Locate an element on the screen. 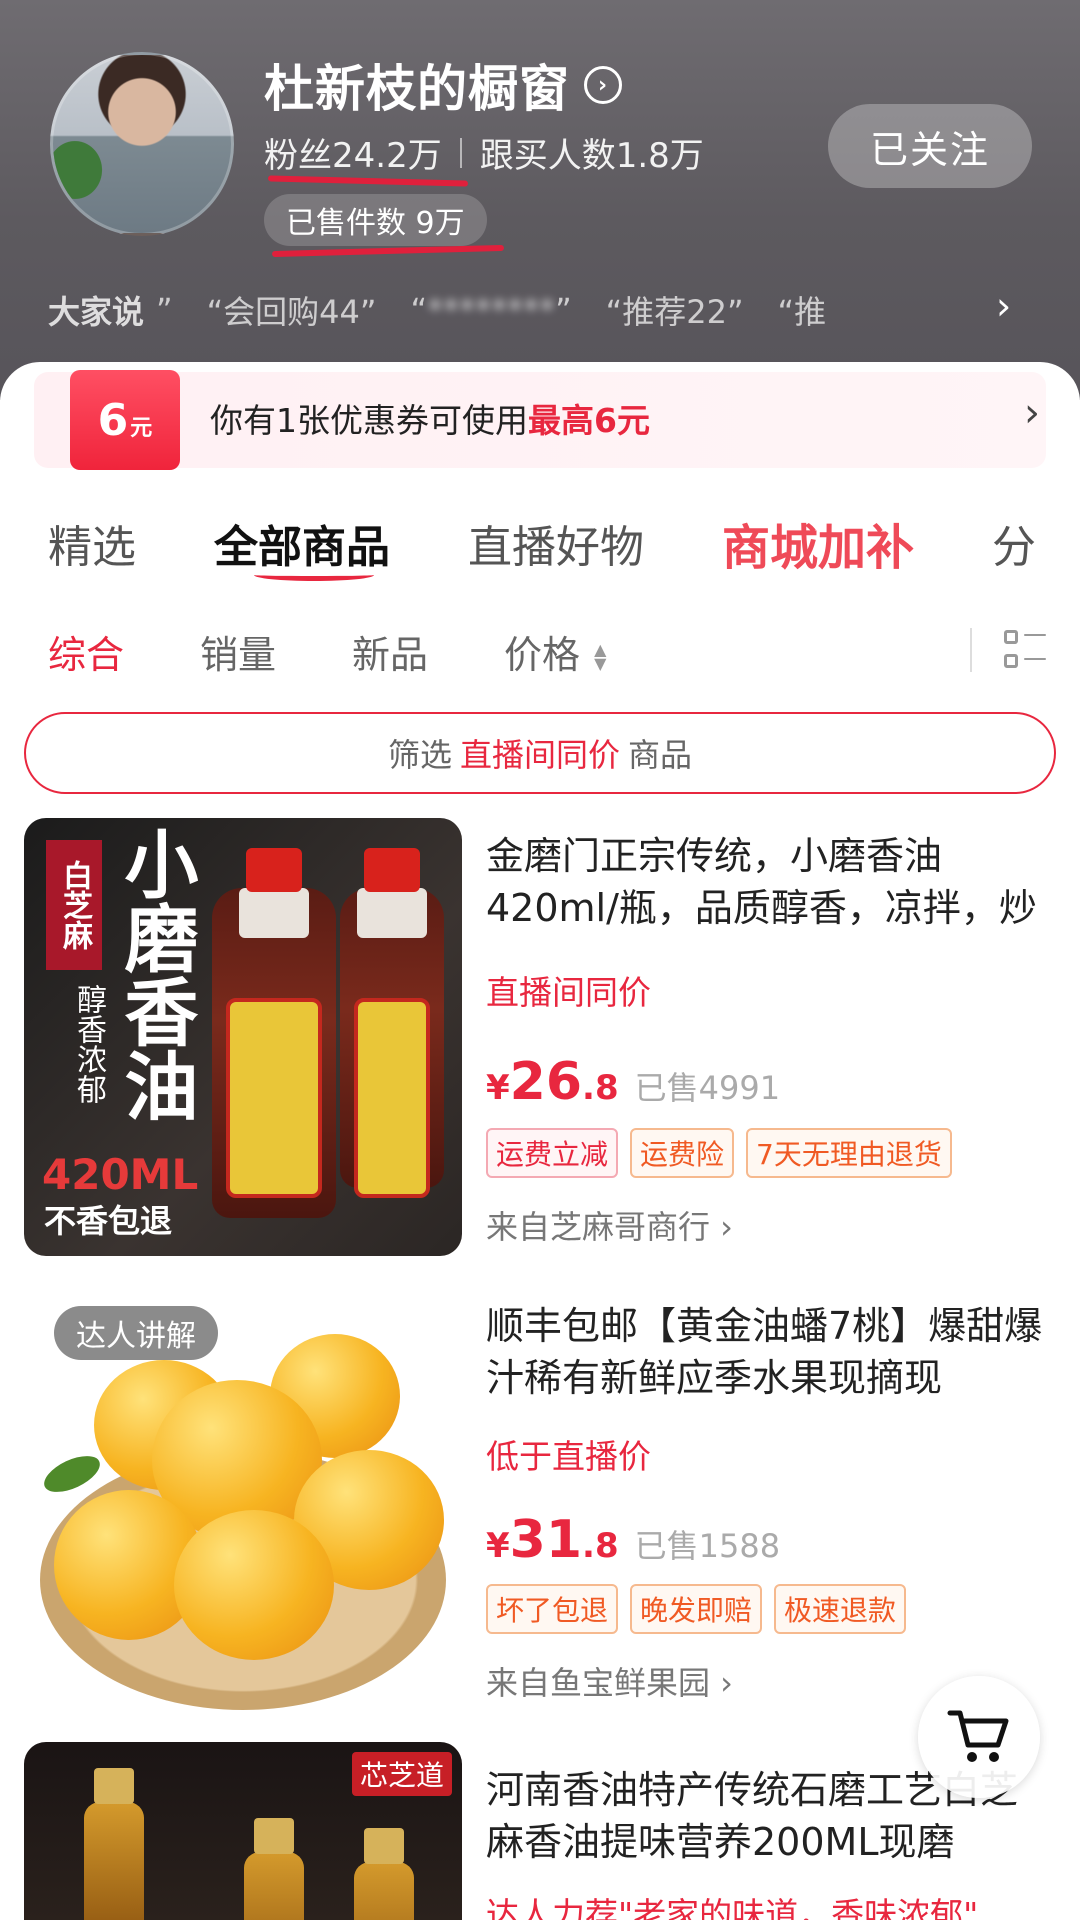  filter-highlight: 直播间同价 is located at coordinates (539, 755).